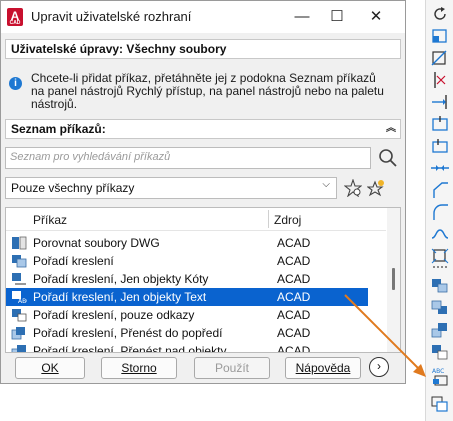 The height and width of the screenshot is (421, 453). Describe the element at coordinates (15, 83) in the screenshot. I see `info-icon: i` at that location.